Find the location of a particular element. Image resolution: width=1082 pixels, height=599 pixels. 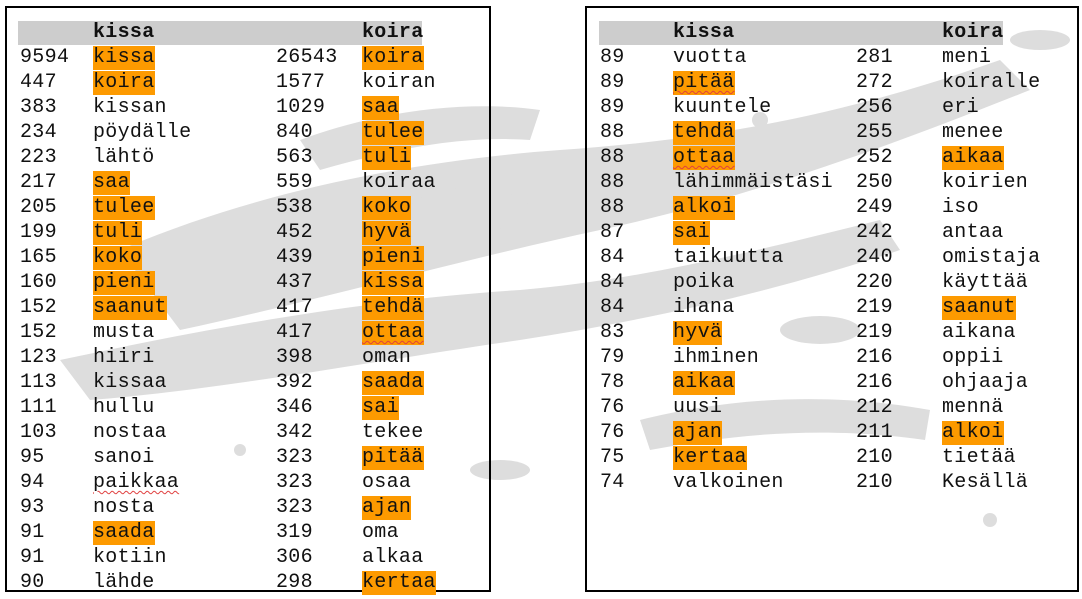

koira-word-cell: hyvä is located at coordinates (387, 233).